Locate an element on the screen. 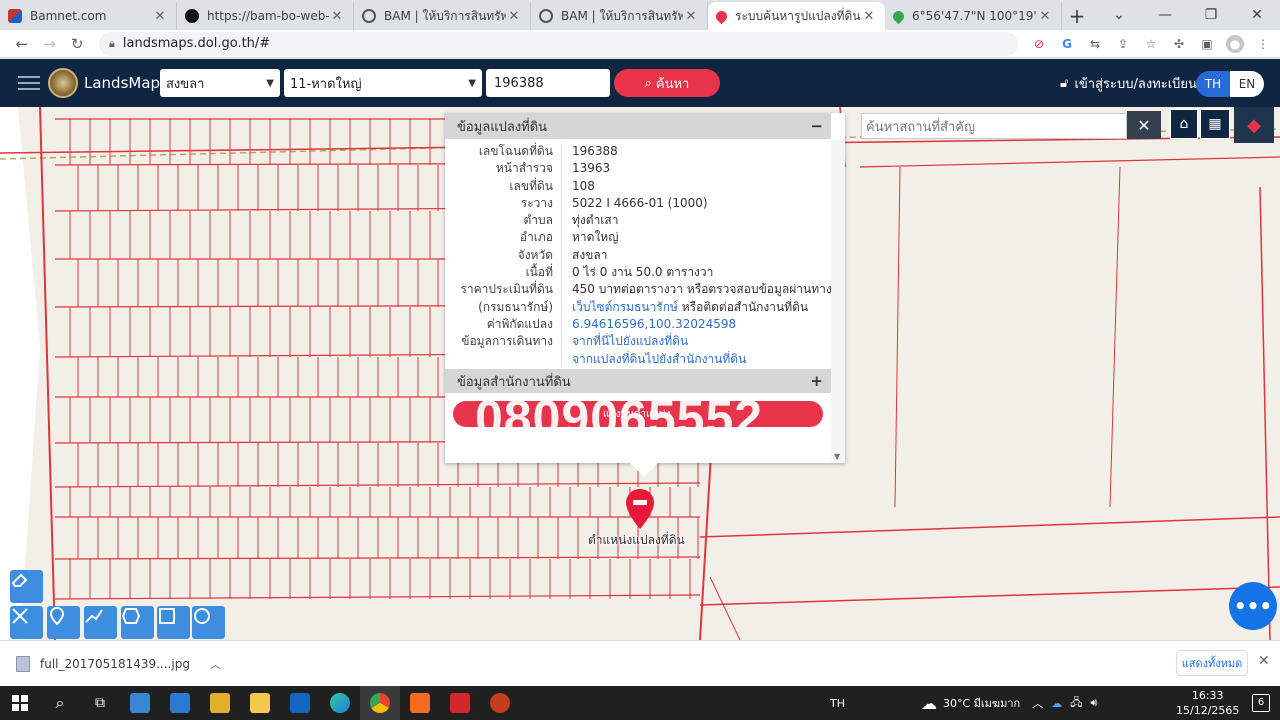 The image size is (1280, 720). close-window-icon: ✕ is located at coordinates (1257, 15).